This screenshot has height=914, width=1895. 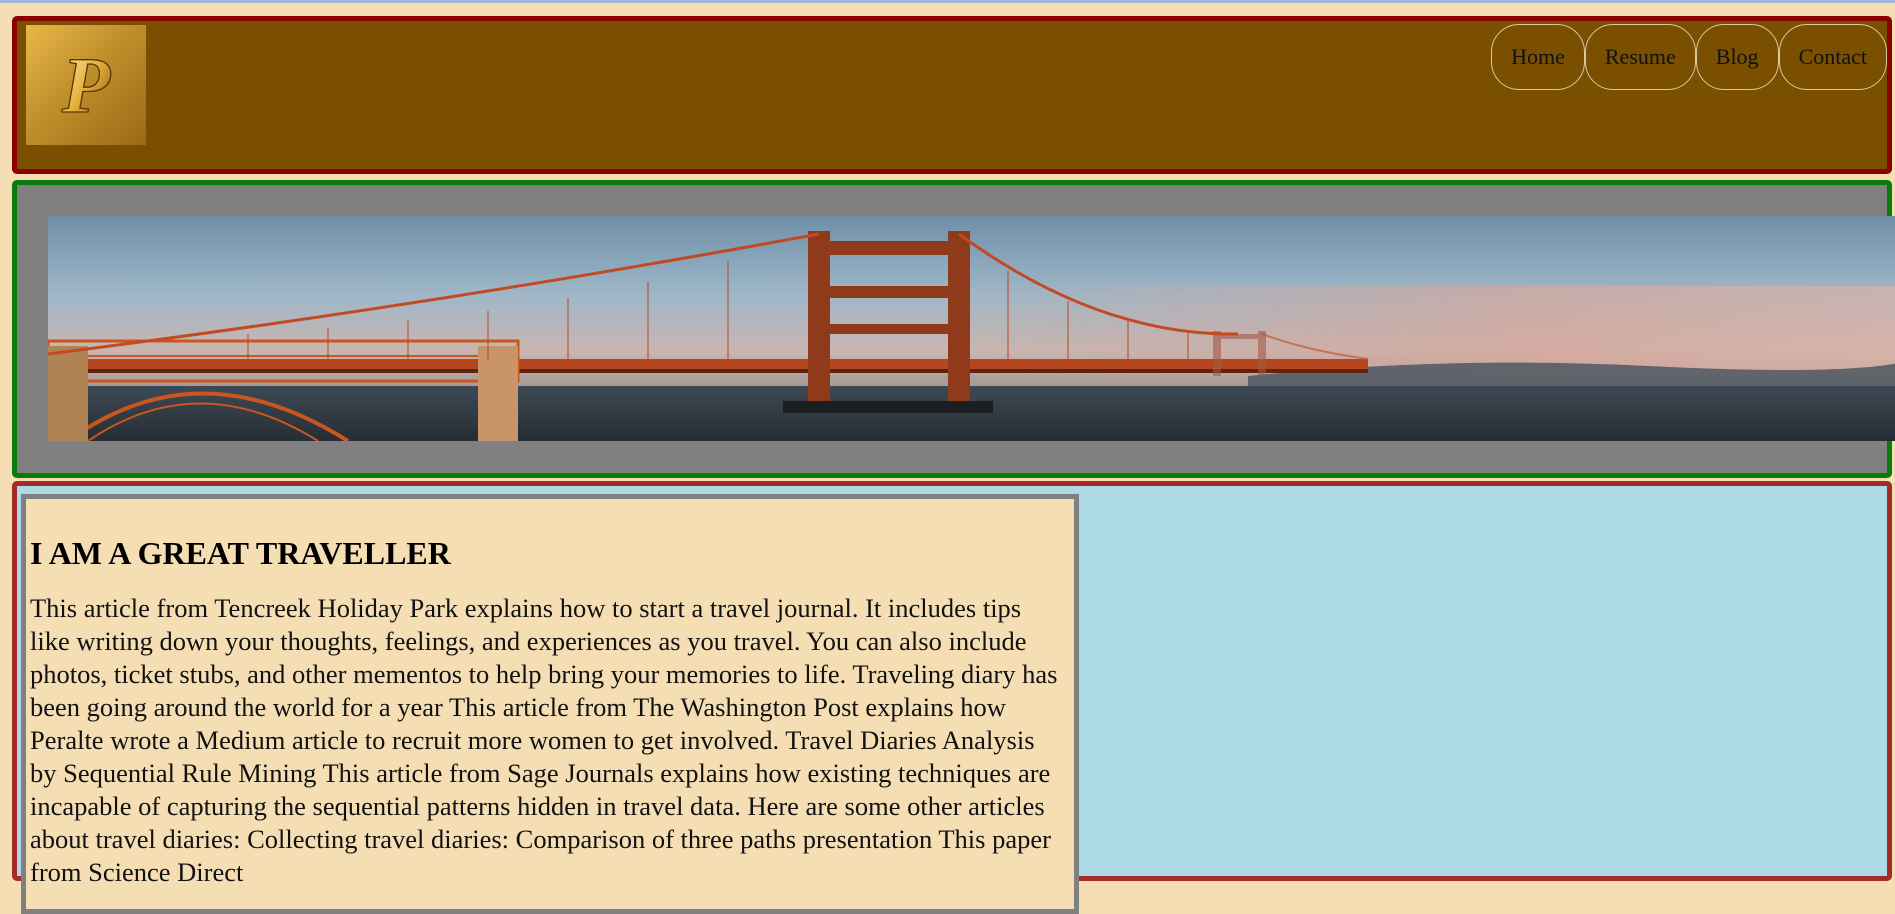 What do you see at coordinates (947, 1) in the screenshot?
I see `browser-top-line` at bounding box center [947, 1].